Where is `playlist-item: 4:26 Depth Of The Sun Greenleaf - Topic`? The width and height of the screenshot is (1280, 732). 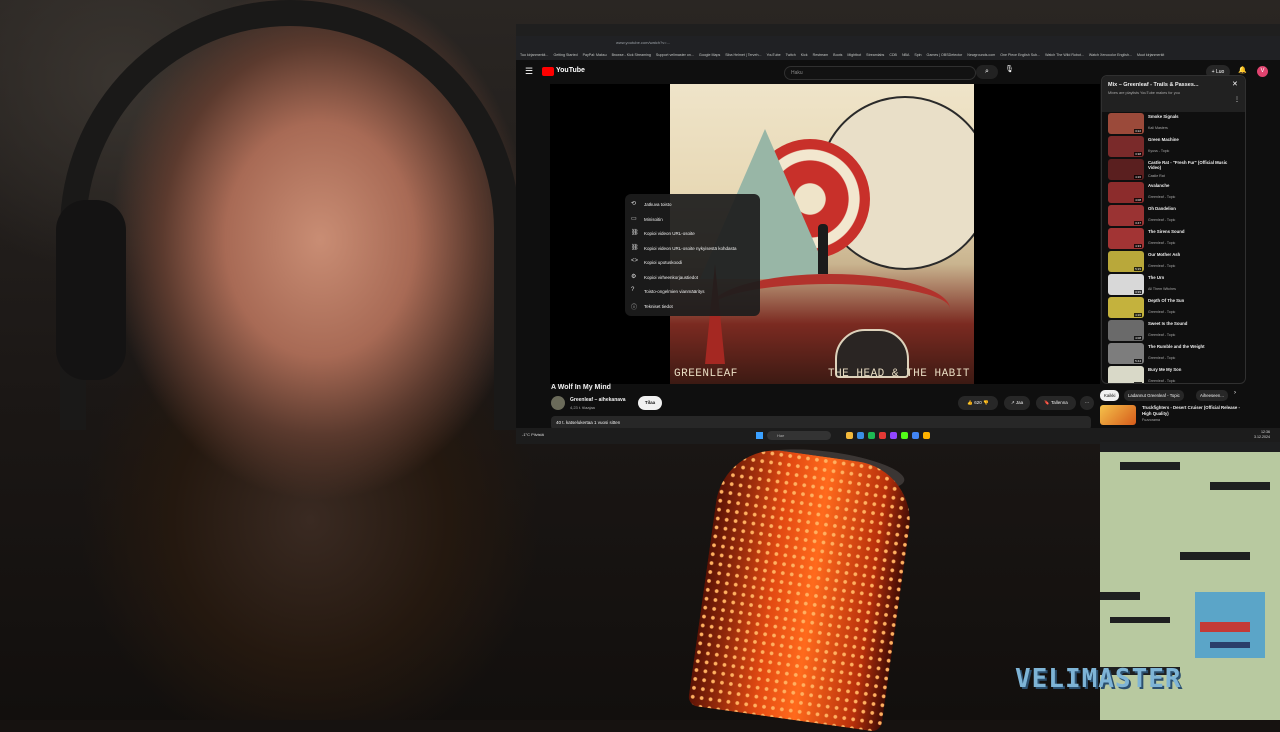 playlist-item: 4:26 Depth Of The Sun Greenleaf - Topic is located at coordinates (1173, 308).